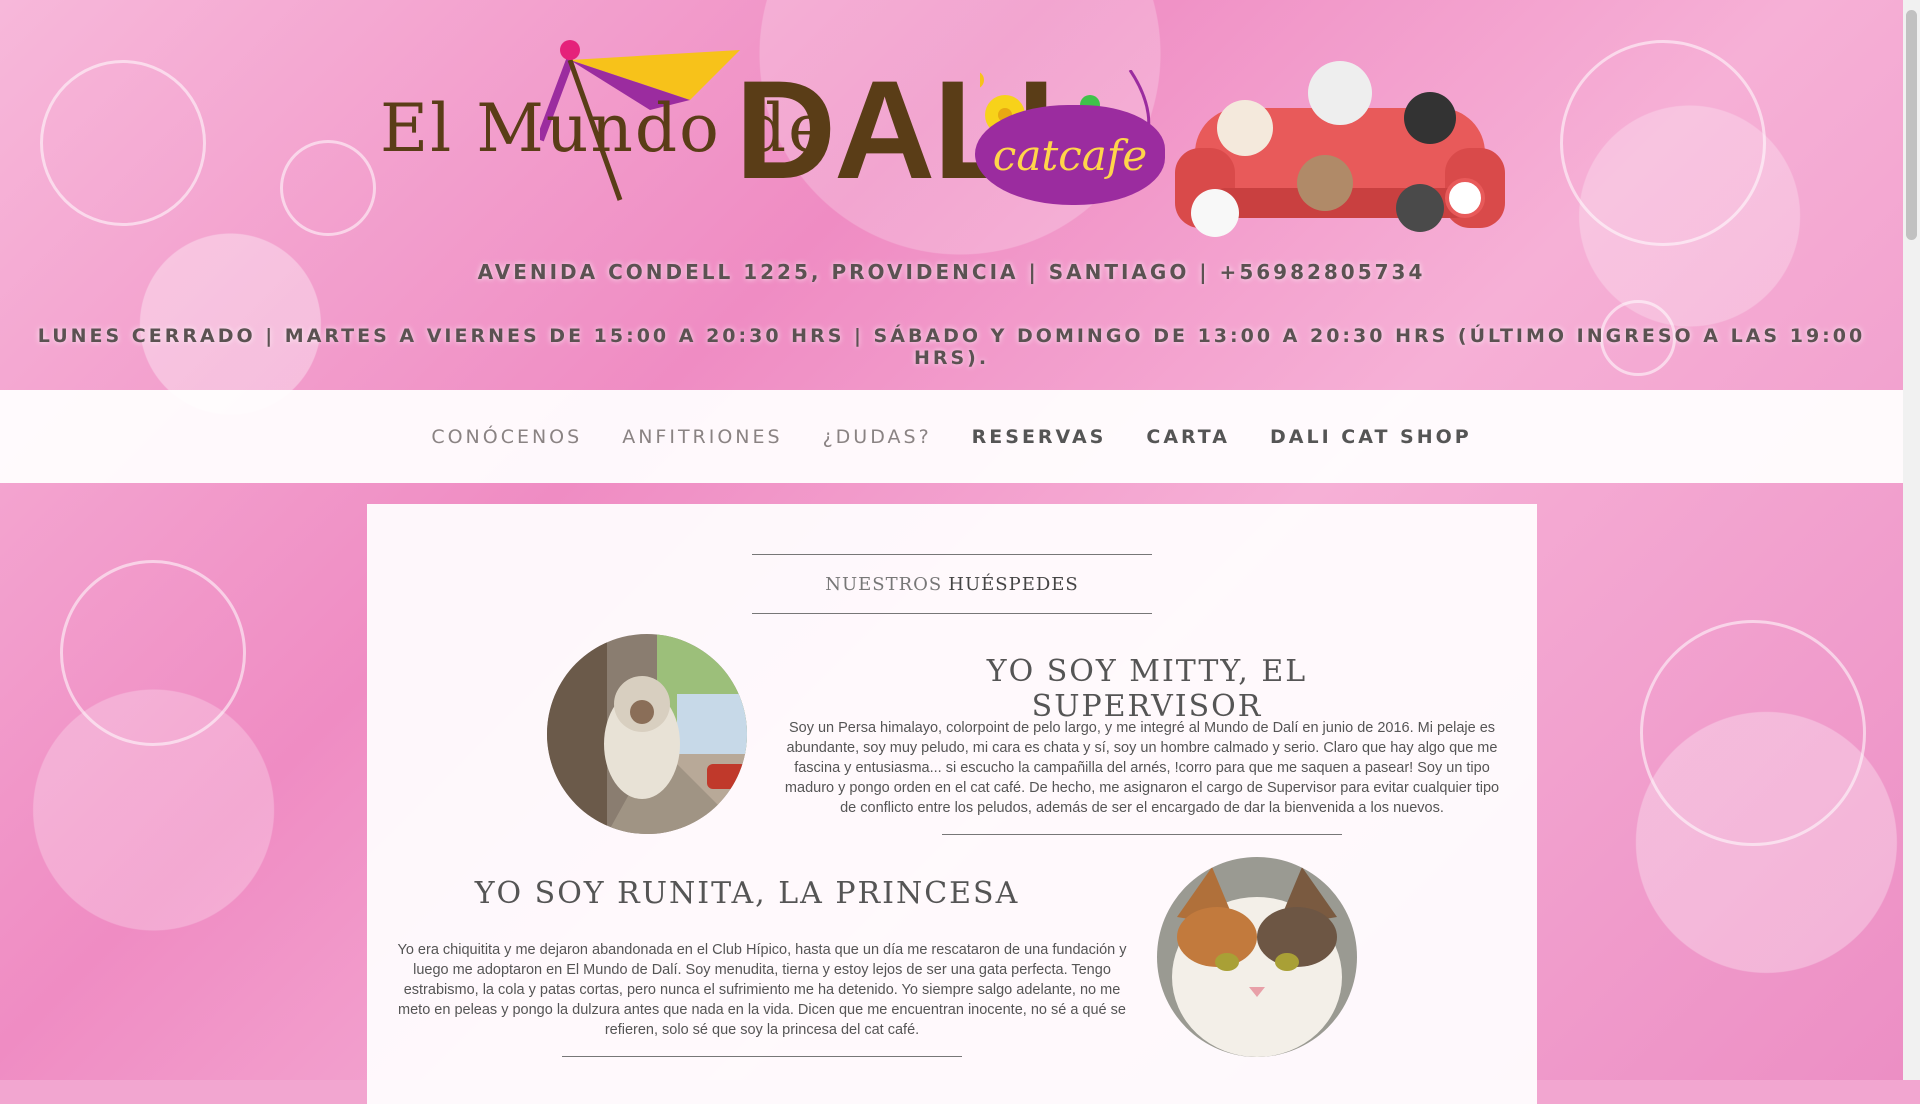 The height and width of the screenshot is (1104, 1920). I want to click on cats-on-sofa-illustration, so click(1340, 149).